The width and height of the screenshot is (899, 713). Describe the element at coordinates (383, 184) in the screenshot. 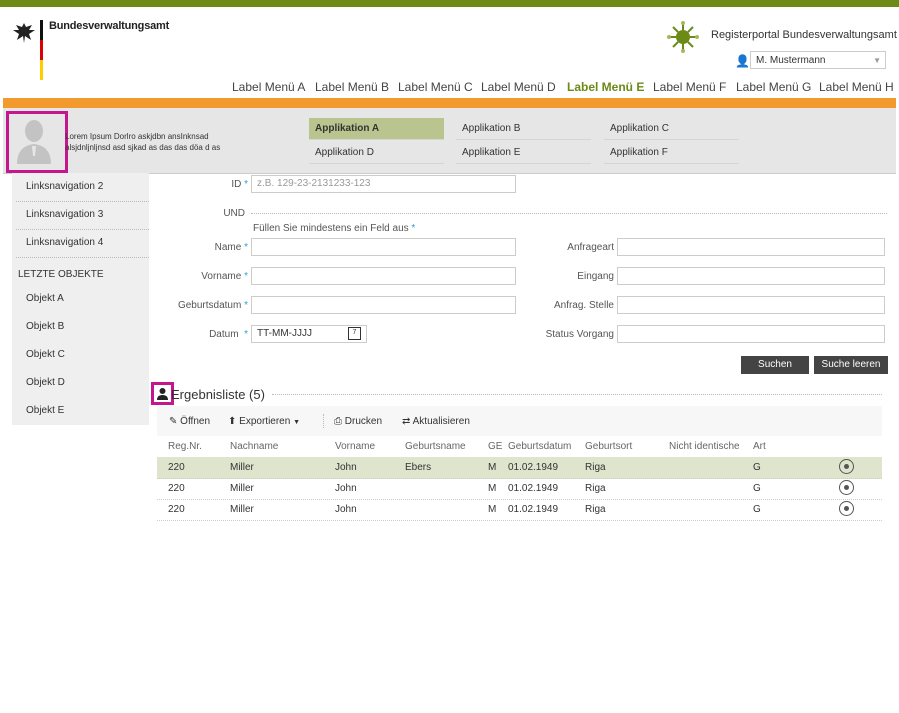

I see `id-input: z.B. 129-23-2131233-123` at that location.